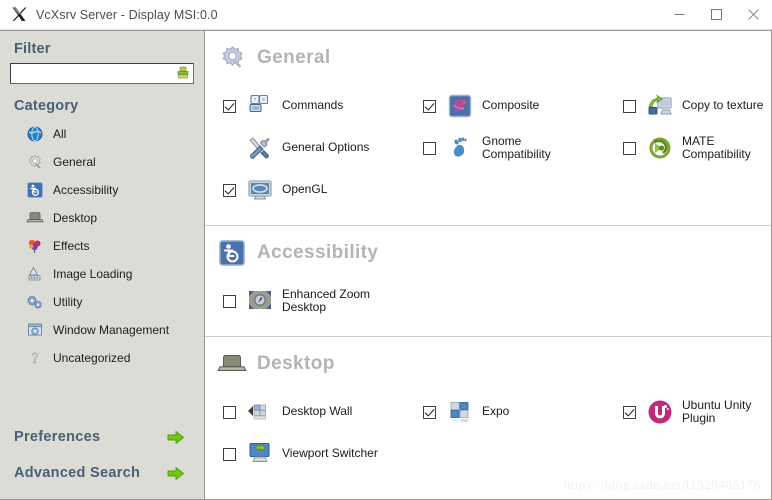 The height and width of the screenshot is (500, 772). I want to click on plugin-commands: 7 8 Ctrl Commands, so click(305, 106).